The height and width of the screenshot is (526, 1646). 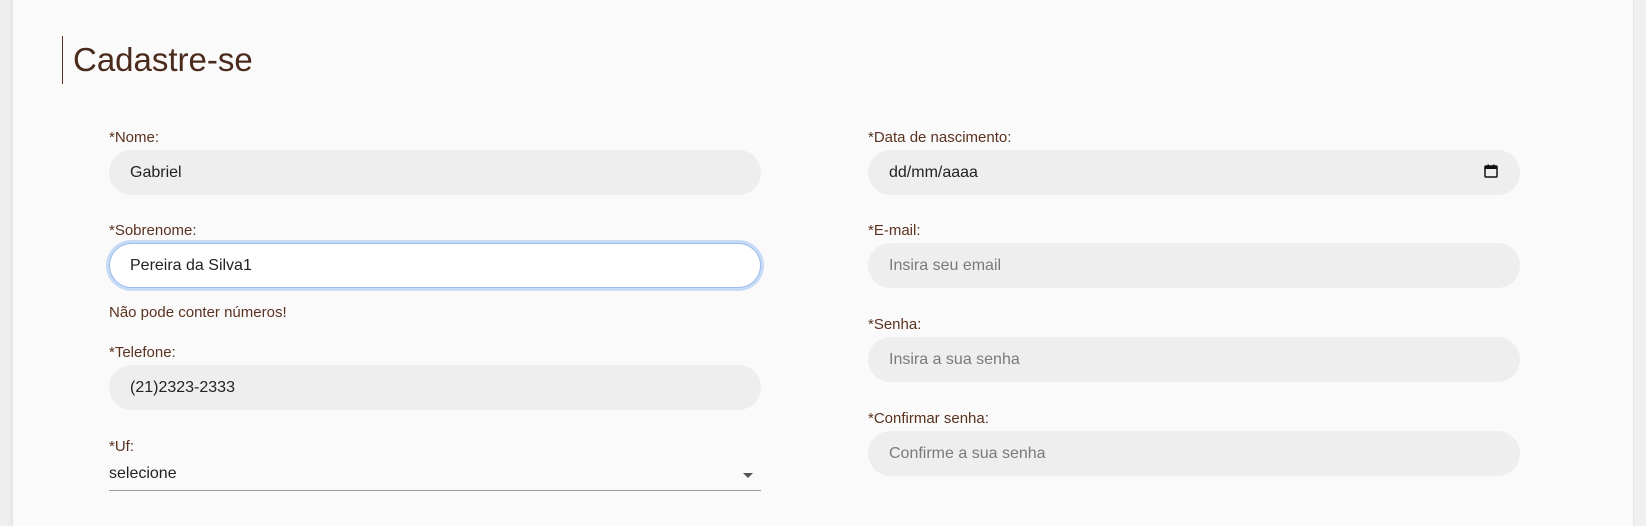 I want to click on senha-input: Insira a sua senha, so click(x=1194, y=359).